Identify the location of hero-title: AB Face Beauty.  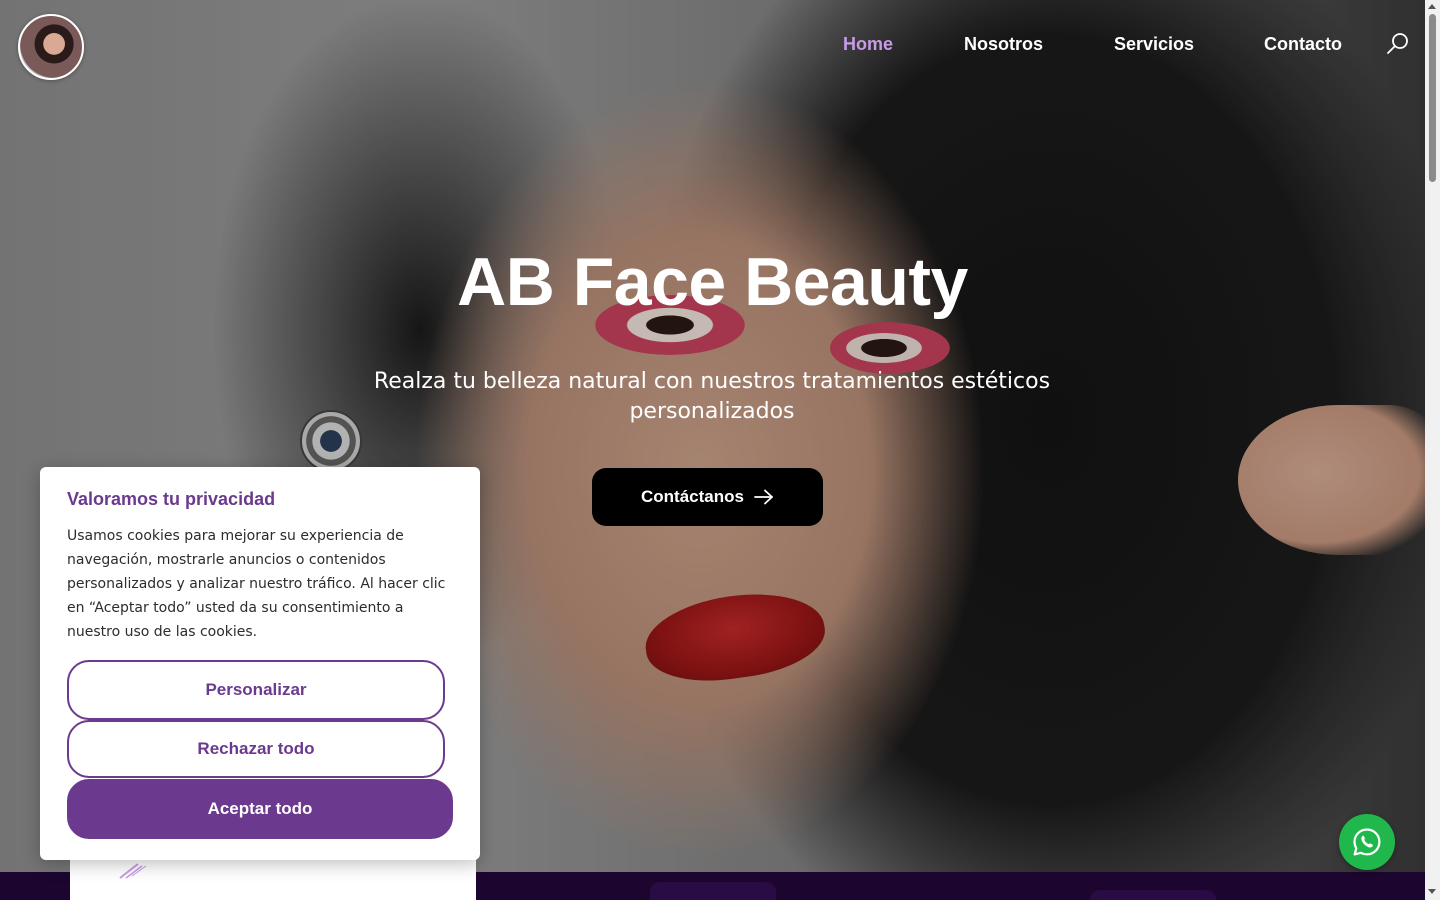
(712, 282).